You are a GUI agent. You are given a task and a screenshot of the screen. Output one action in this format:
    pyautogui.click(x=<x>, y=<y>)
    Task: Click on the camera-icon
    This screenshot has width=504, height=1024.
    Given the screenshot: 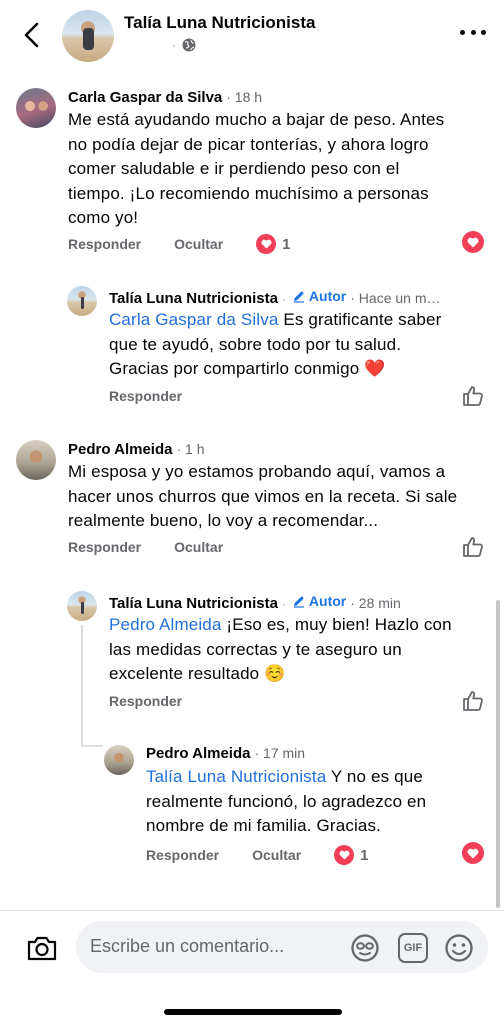 What is the action you would take?
    pyautogui.click(x=42, y=948)
    